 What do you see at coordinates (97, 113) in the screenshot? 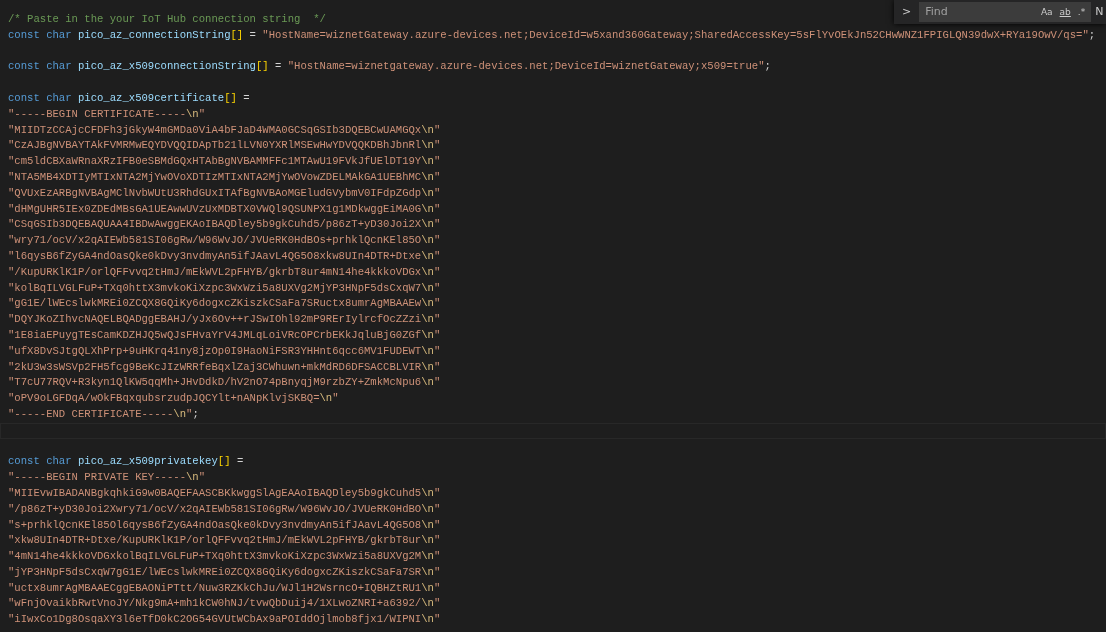
I see `string-literal: "-----BEGIN CERTIFICATE-----` at bounding box center [97, 113].